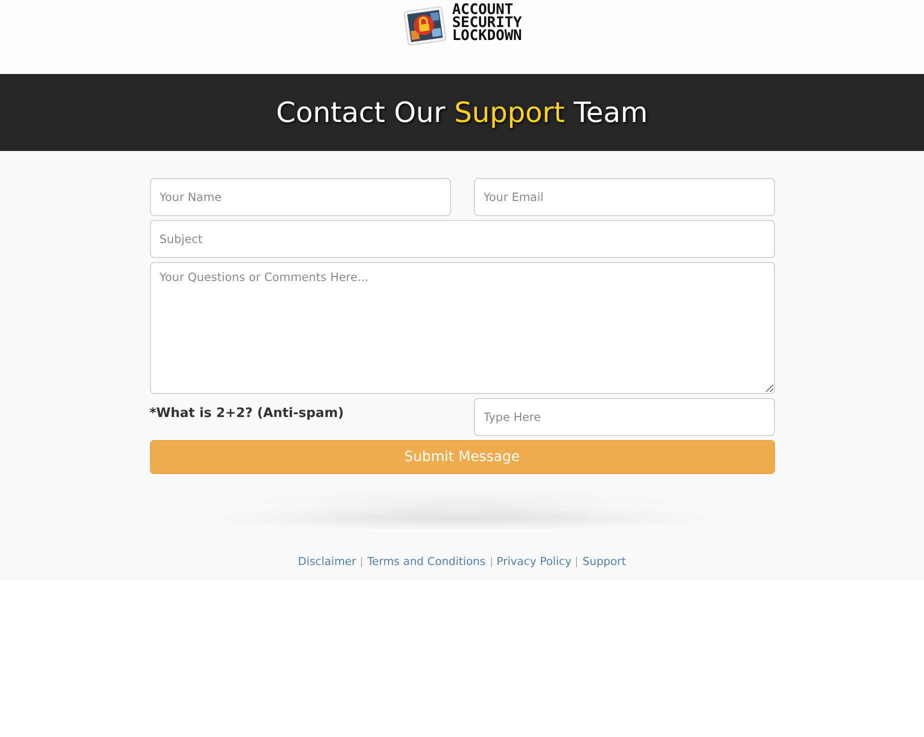 This screenshot has width=924, height=737. Describe the element at coordinates (487, 23) in the screenshot. I see `logo-text: ACCOUNT SECURITY LOCKDOWN` at that location.